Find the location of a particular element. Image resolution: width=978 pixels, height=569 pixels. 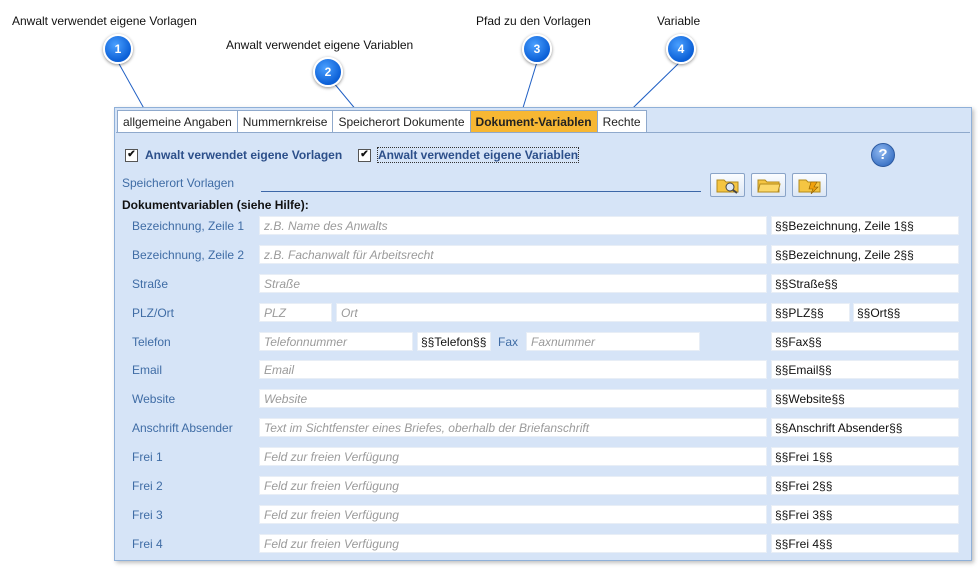

frei1-variable: §§Frei 1§§ is located at coordinates (865, 456).